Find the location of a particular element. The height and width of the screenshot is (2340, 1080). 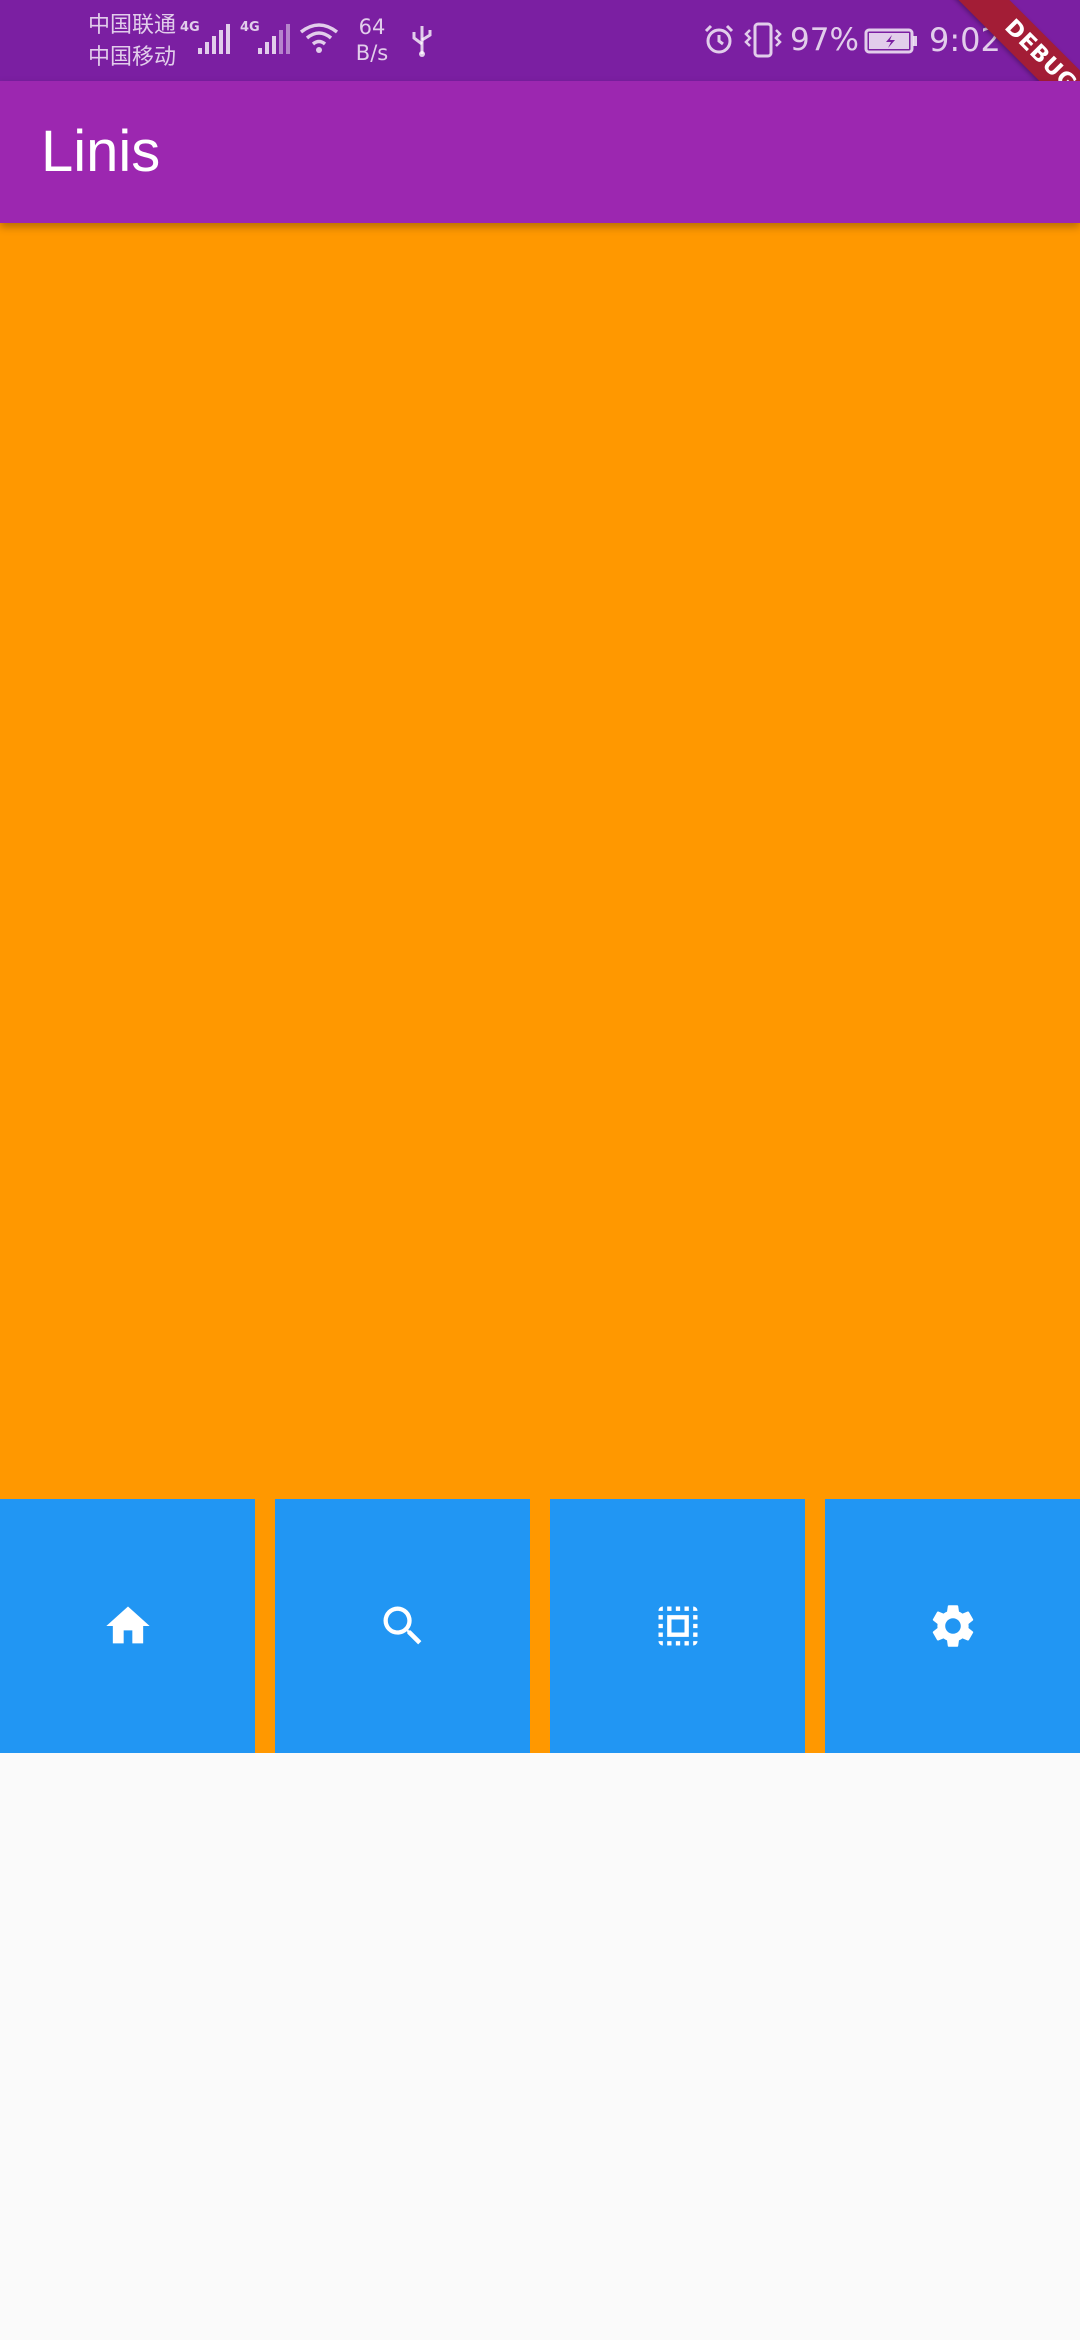

app-bar: Linis is located at coordinates (540, 152).